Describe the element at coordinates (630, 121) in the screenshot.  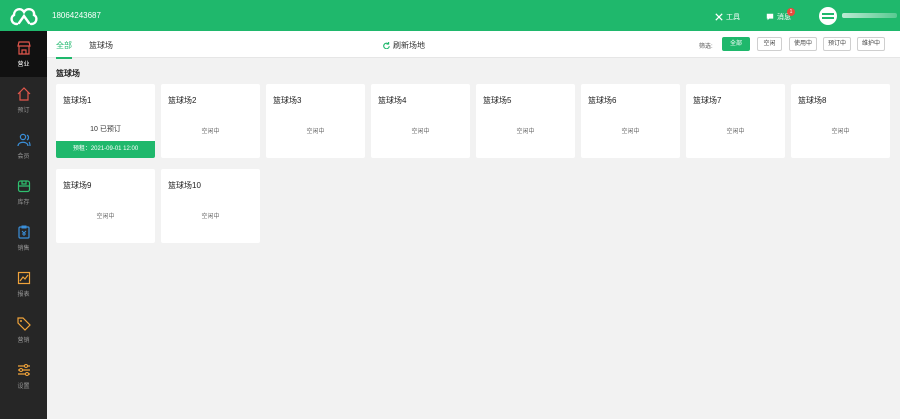
I see `court-card: 篮球场6 空闲中` at that location.